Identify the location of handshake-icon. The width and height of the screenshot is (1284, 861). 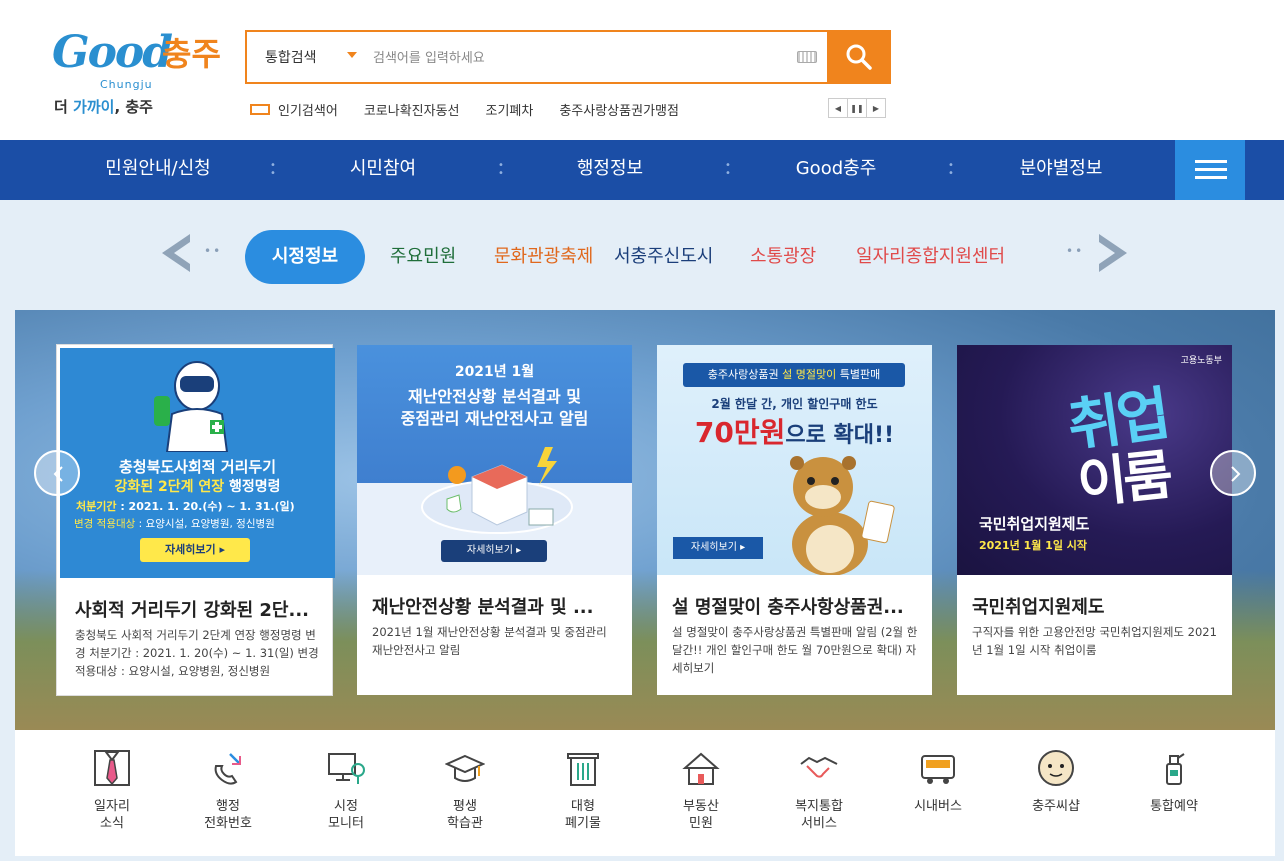
(819, 767).